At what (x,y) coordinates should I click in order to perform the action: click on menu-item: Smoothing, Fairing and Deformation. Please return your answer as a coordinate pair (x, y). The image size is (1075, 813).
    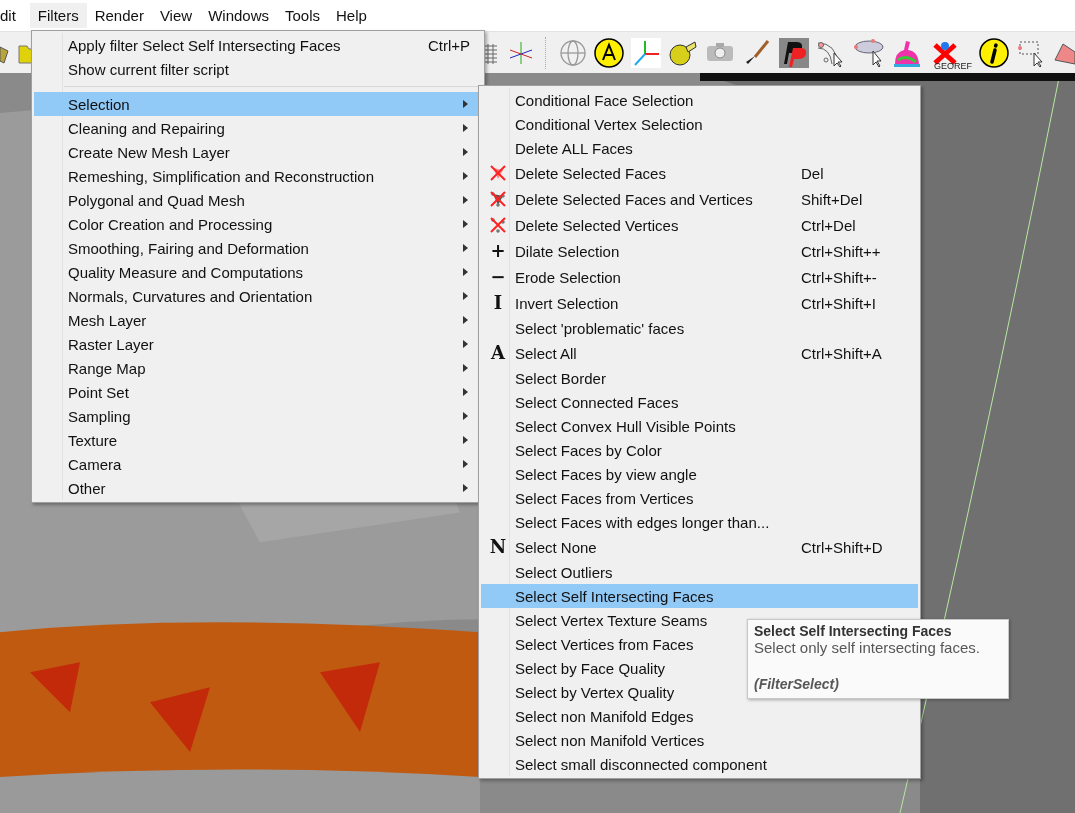
    Looking at the image, I should click on (258, 248).